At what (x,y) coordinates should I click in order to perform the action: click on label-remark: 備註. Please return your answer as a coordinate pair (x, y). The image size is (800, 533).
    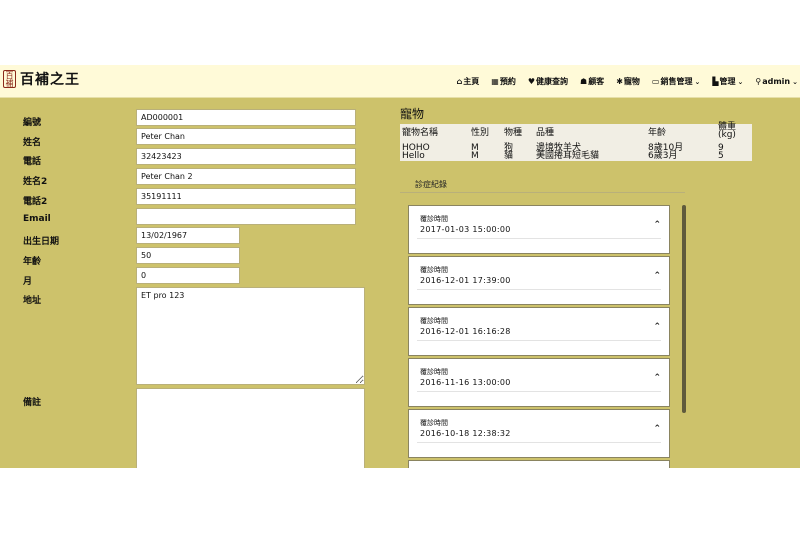
    Looking at the image, I should click on (32, 403).